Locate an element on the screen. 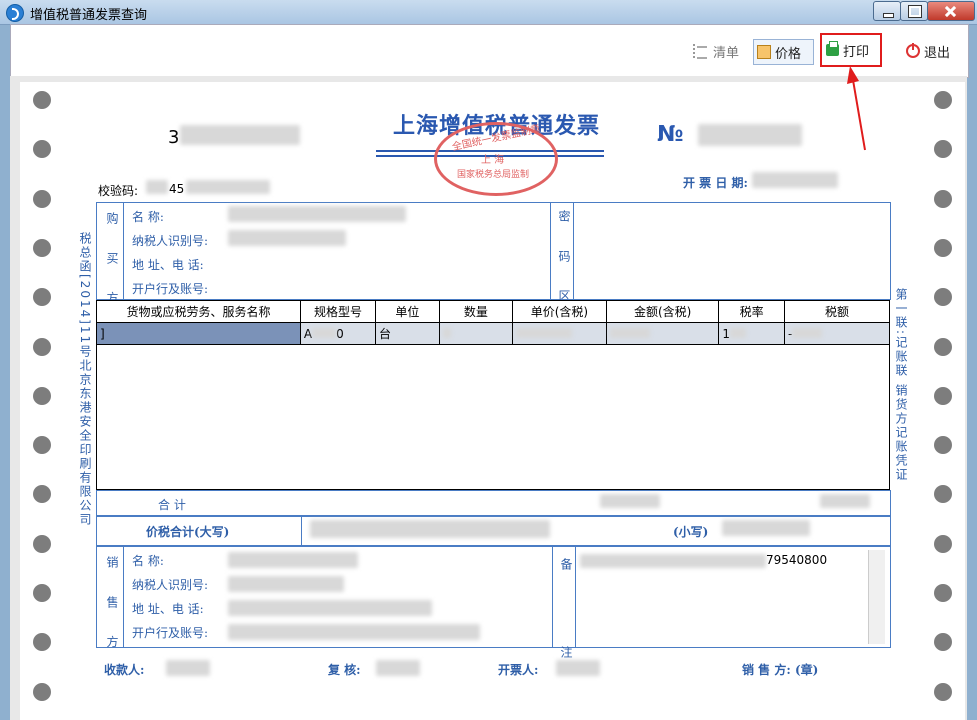 This screenshot has width=977, height=720. column-header: 单位 is located at coordinates (407, 311).